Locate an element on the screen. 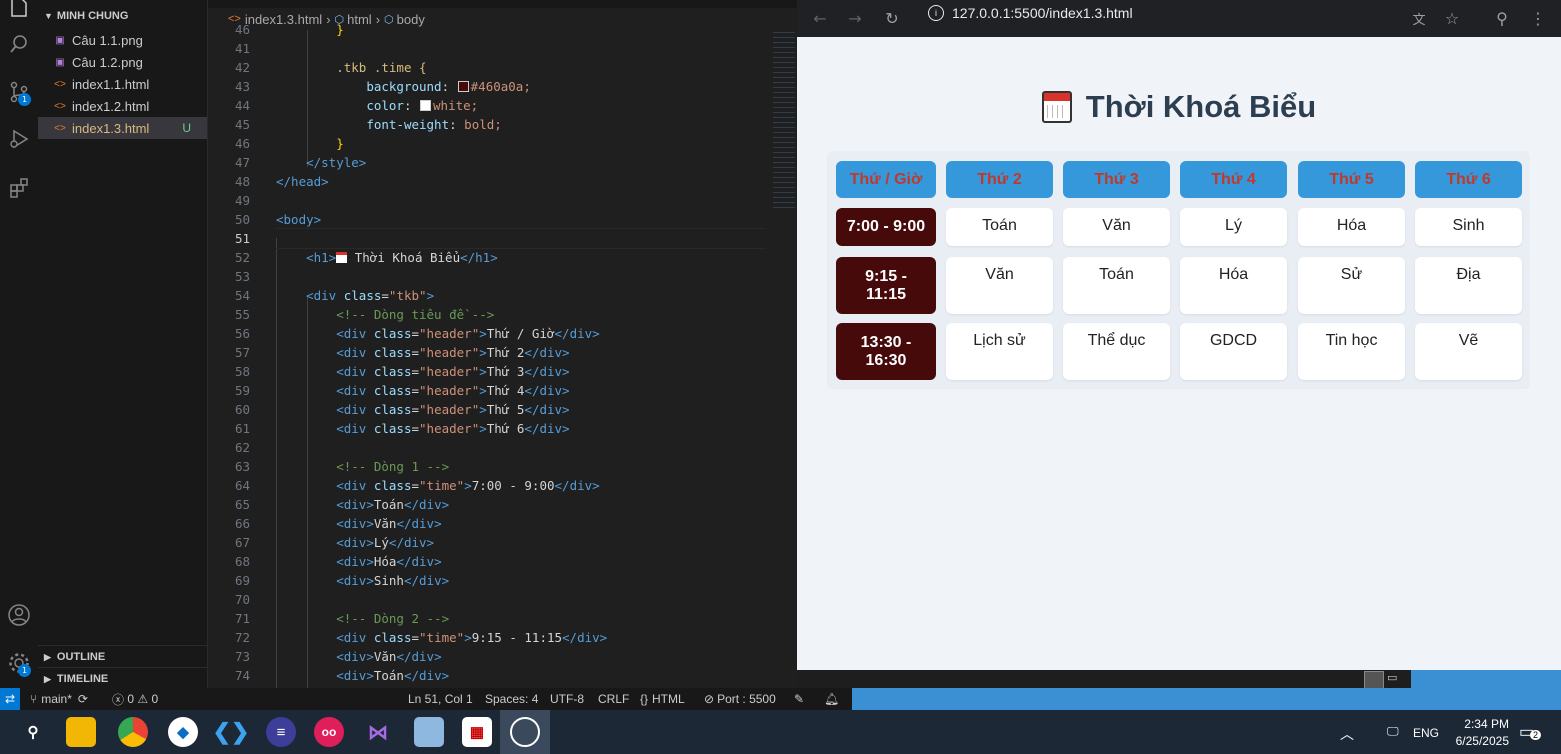 The width and height of the screenshot is (1561, 754). search-icon: ⚲ is located at coordinates (33, 732).